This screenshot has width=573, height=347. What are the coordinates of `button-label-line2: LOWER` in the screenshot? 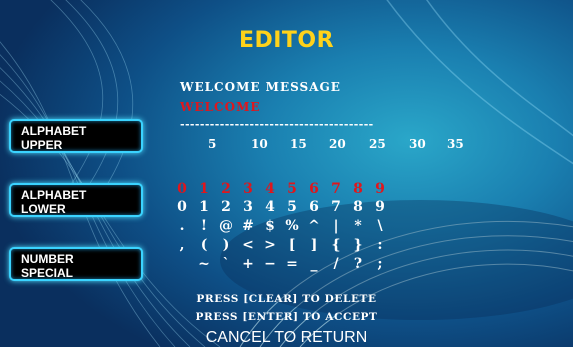 It's located at (43, 209).